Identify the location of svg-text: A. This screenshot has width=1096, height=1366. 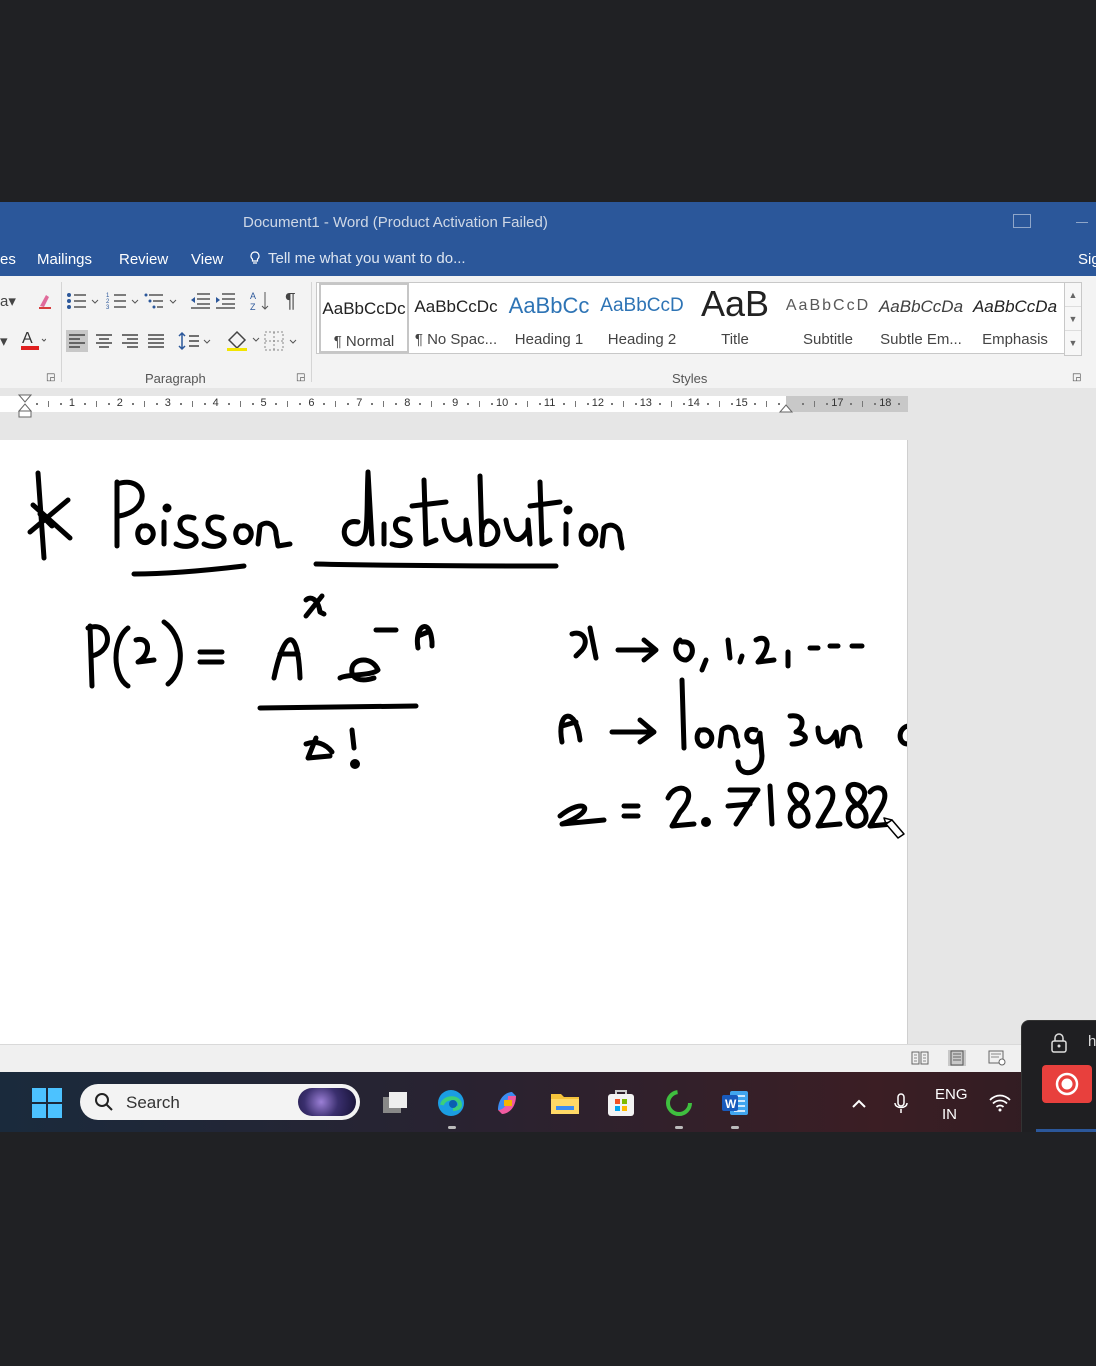
(253, 296).